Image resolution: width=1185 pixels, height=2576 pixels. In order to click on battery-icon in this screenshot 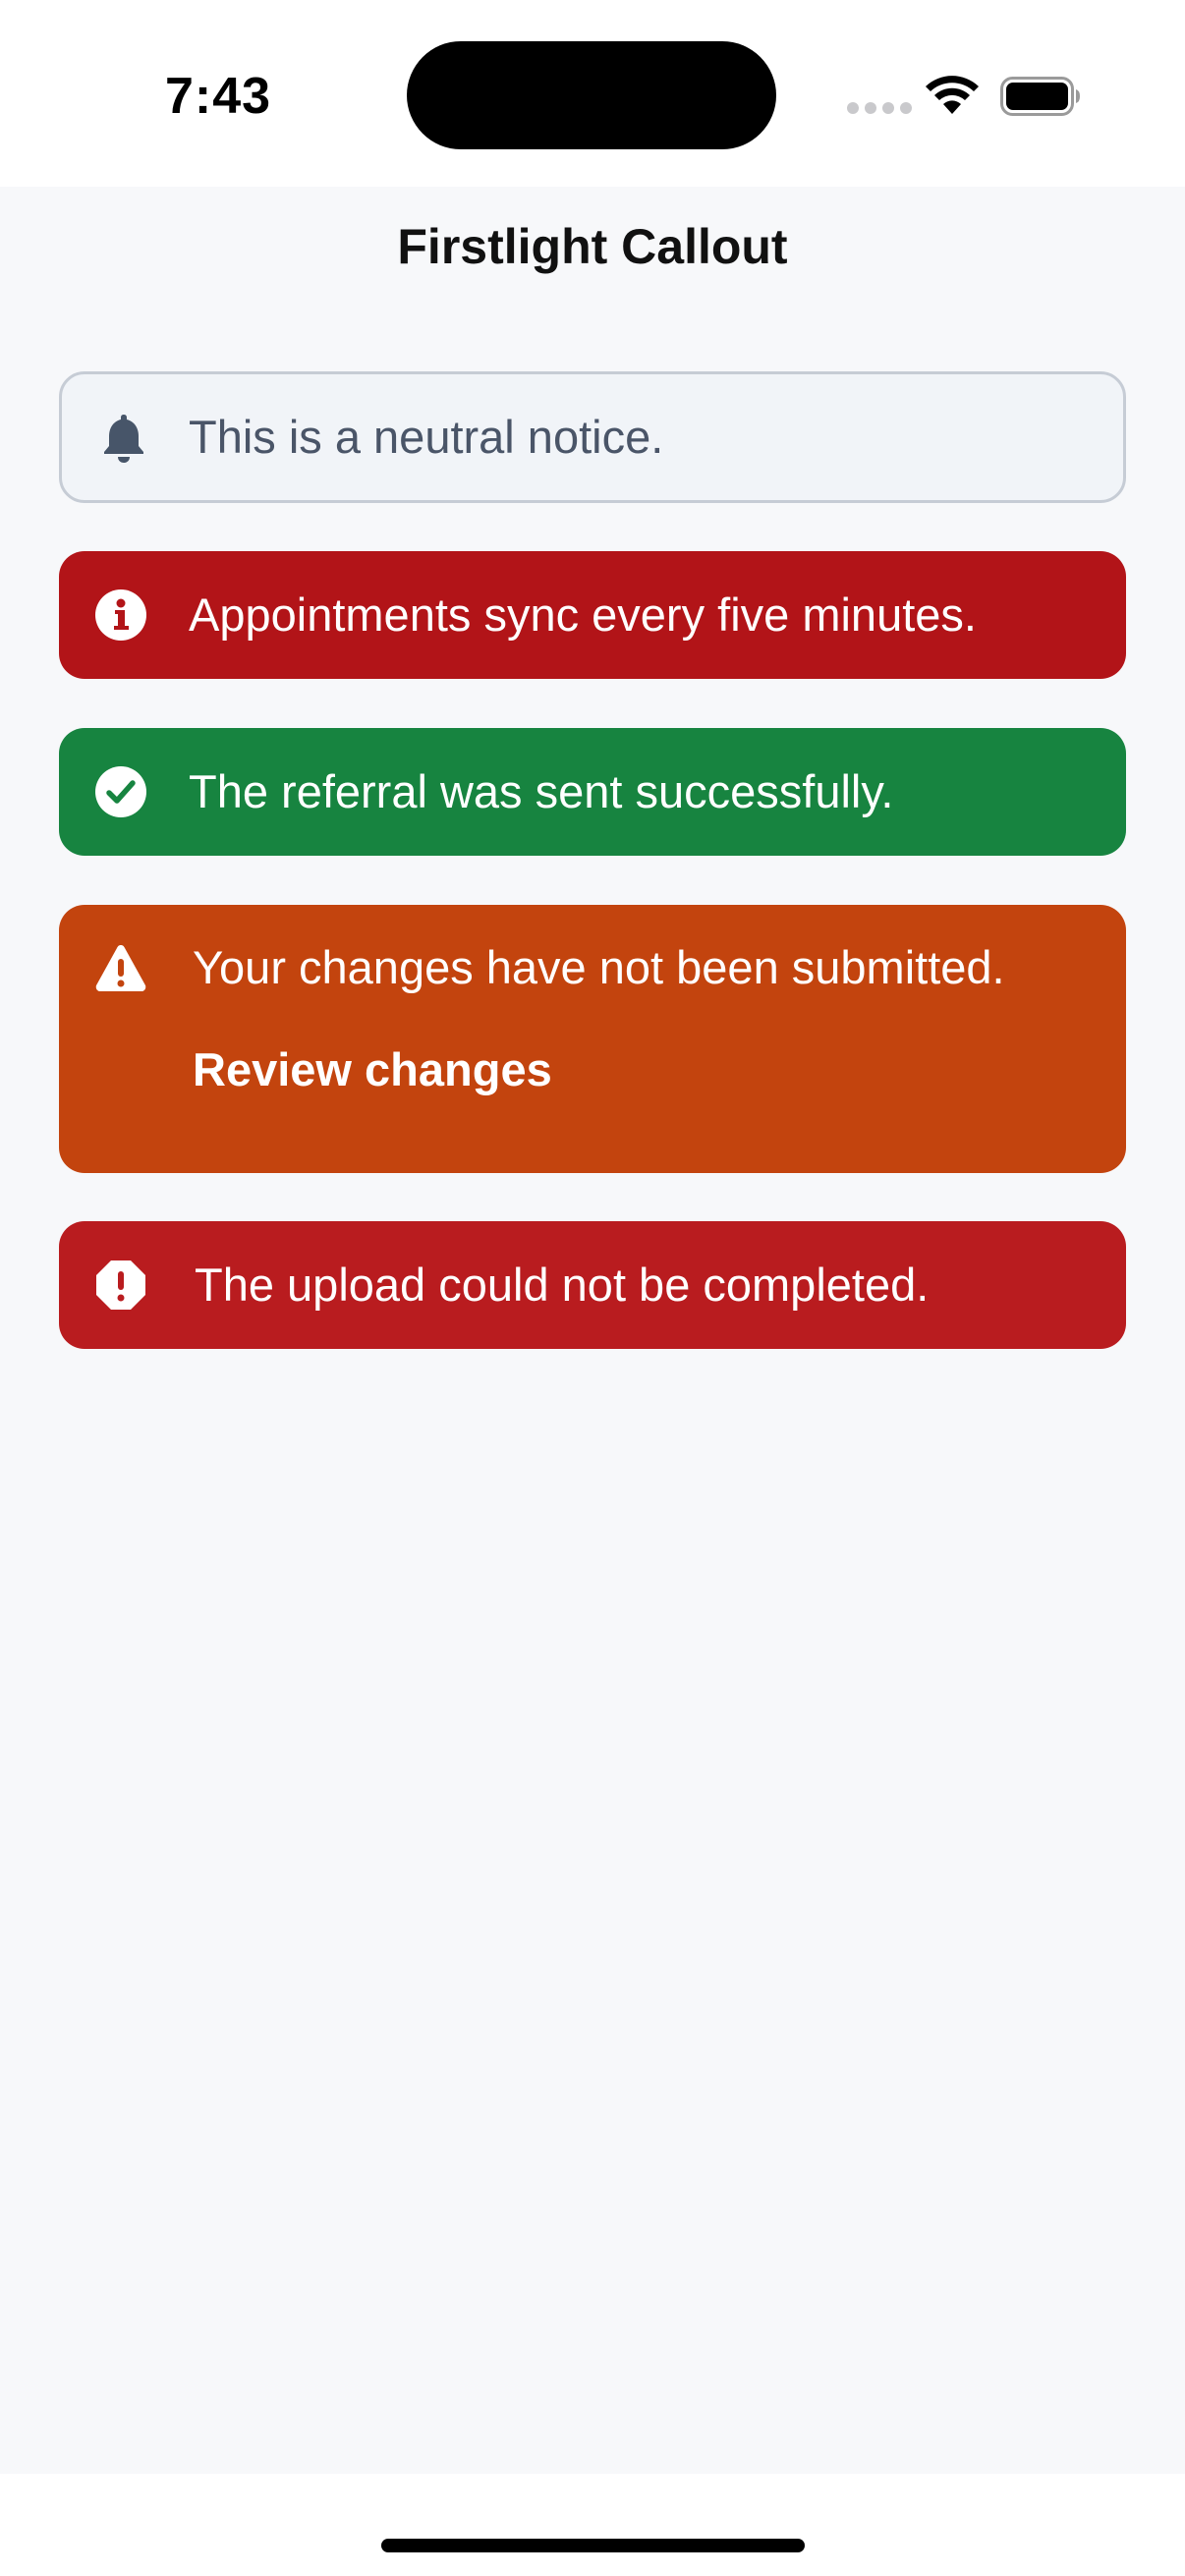, I will do `click(1040, 96)`.